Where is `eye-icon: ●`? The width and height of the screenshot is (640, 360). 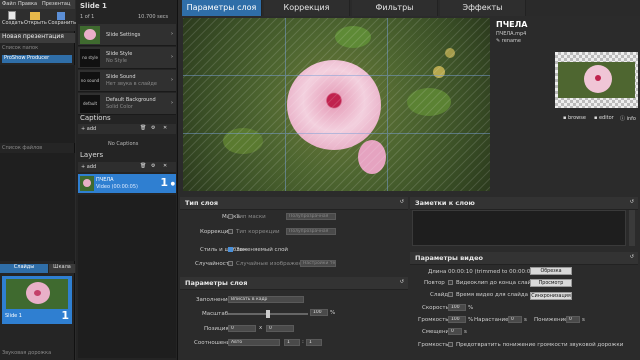
eye-icon: ● is located at coordinates (173, 184).